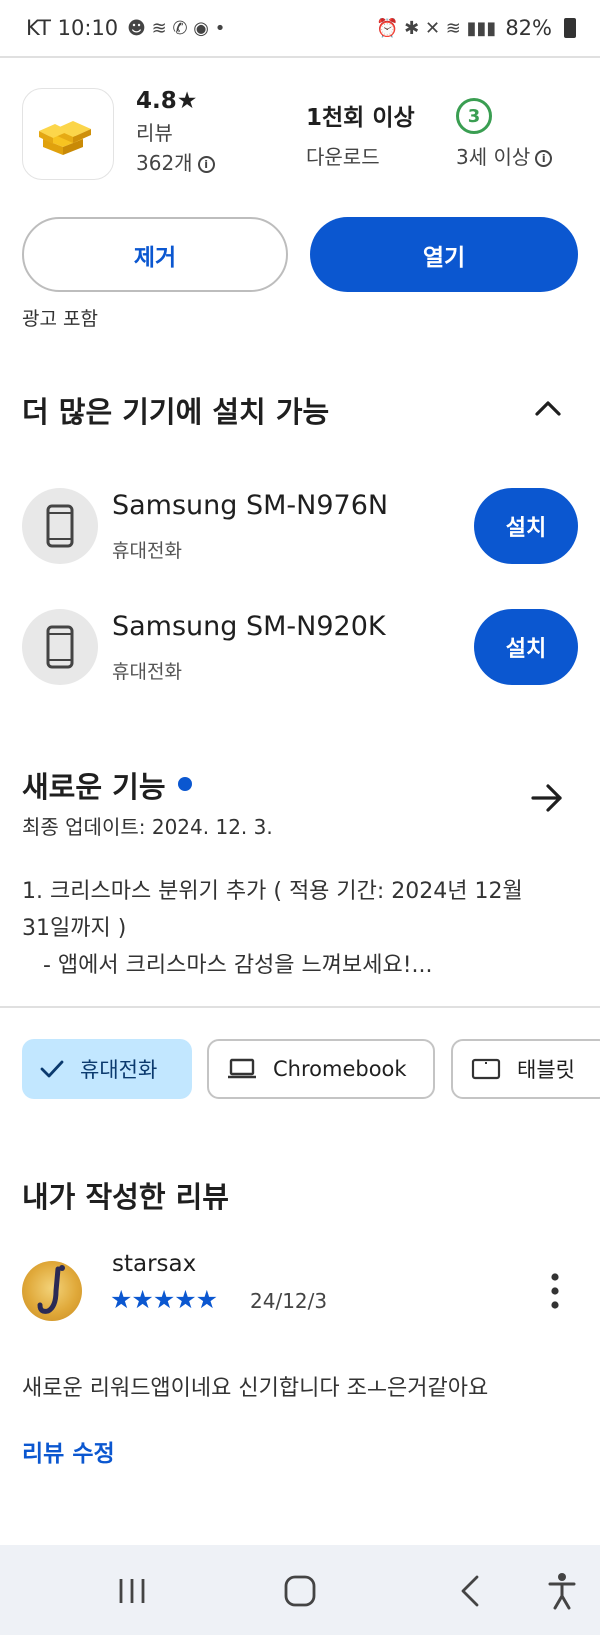 The image size is (600, 1635). I want to click on rating-value: 4.8★, so click(167, 101).